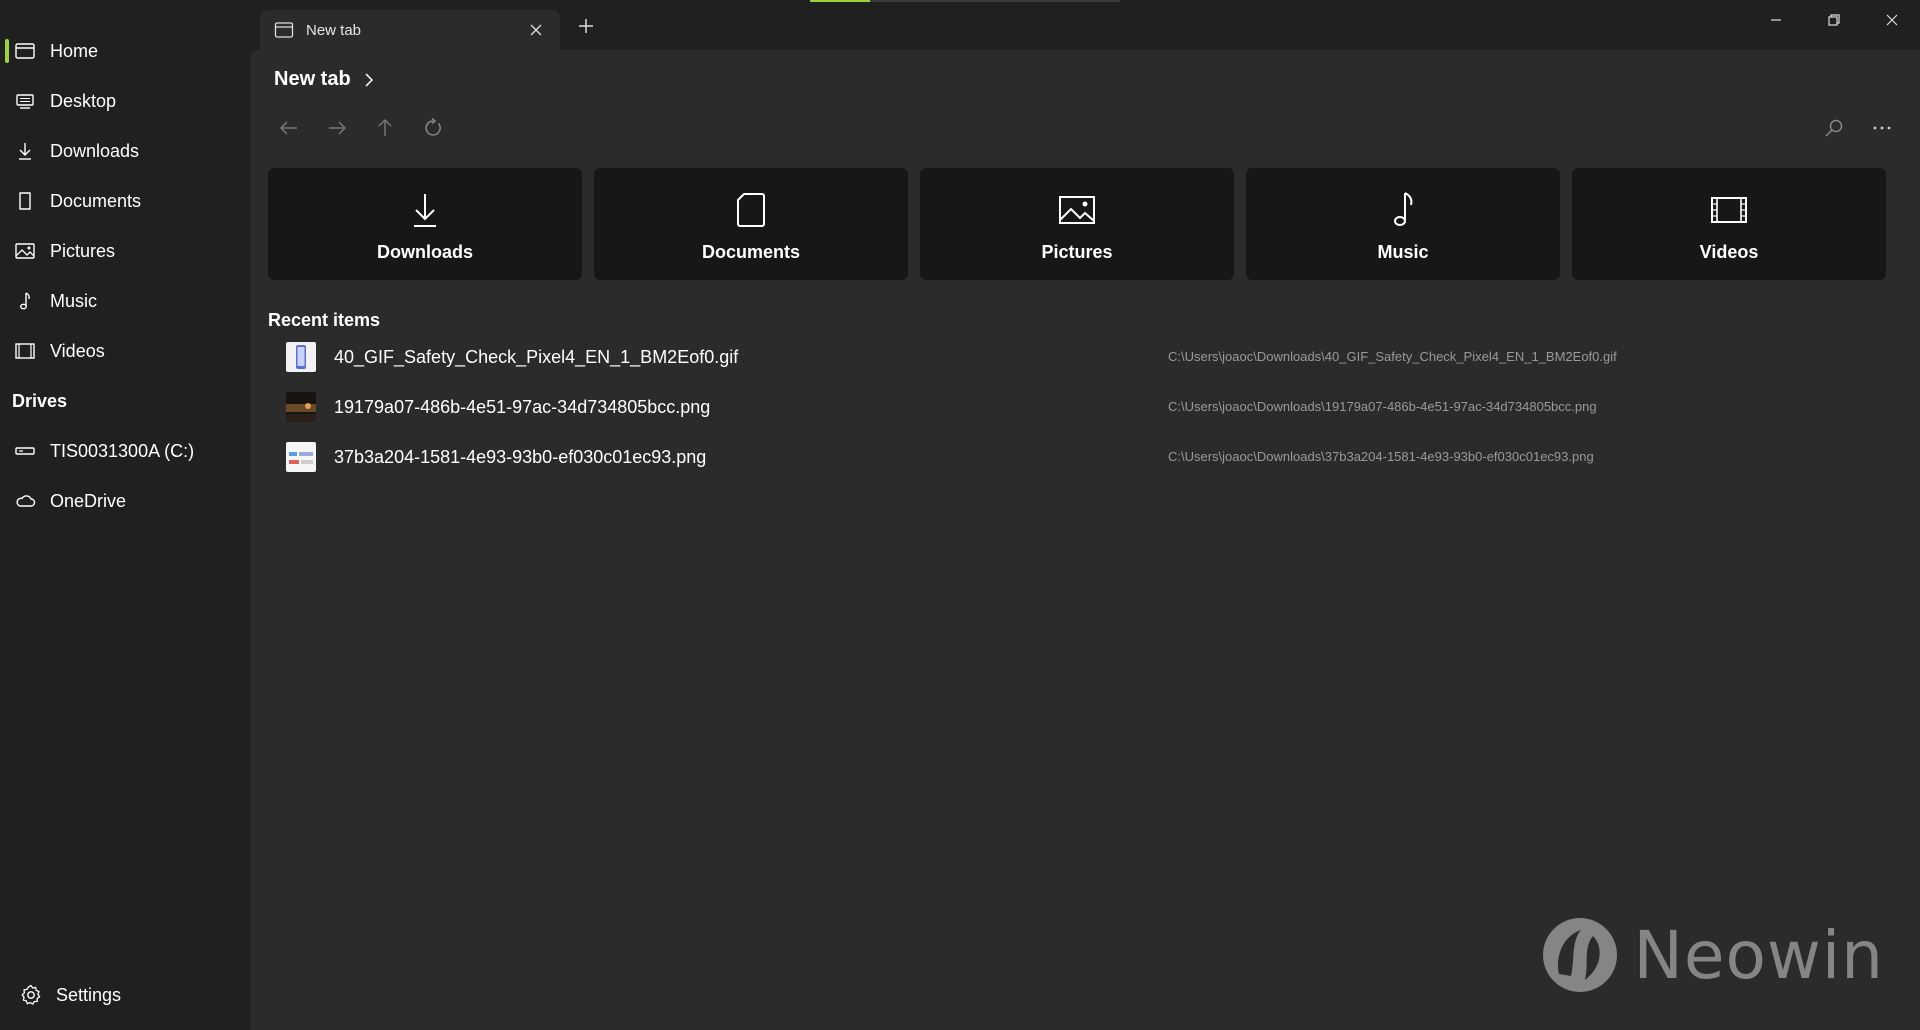 Image resolution: width=1920 pixels, height=1030 pixels. I want to click on sidebar-item-onedrive: OneDrive, so click(125, 501).